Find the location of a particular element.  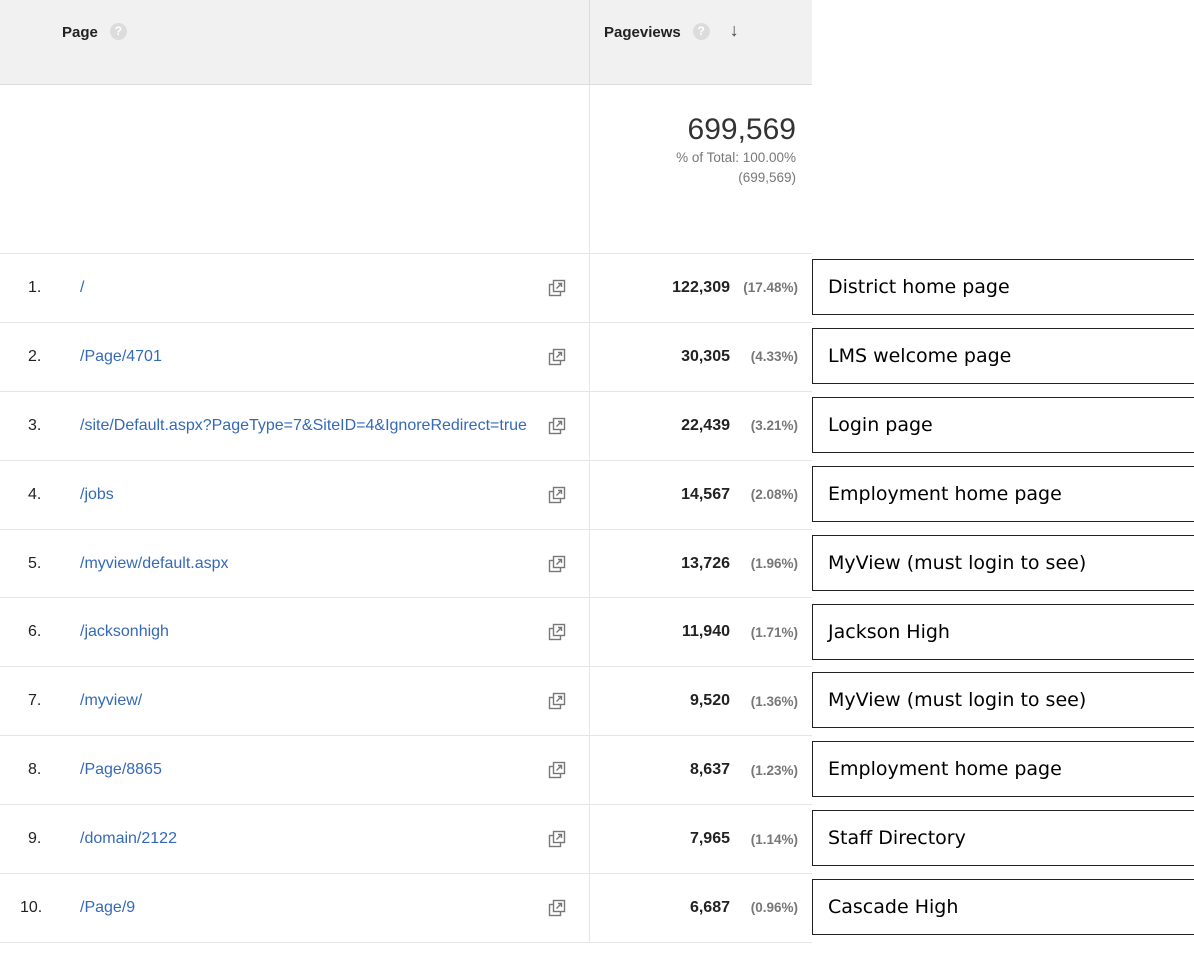

page-path-link: /domain/2122 is located at coordinates (315, 839).